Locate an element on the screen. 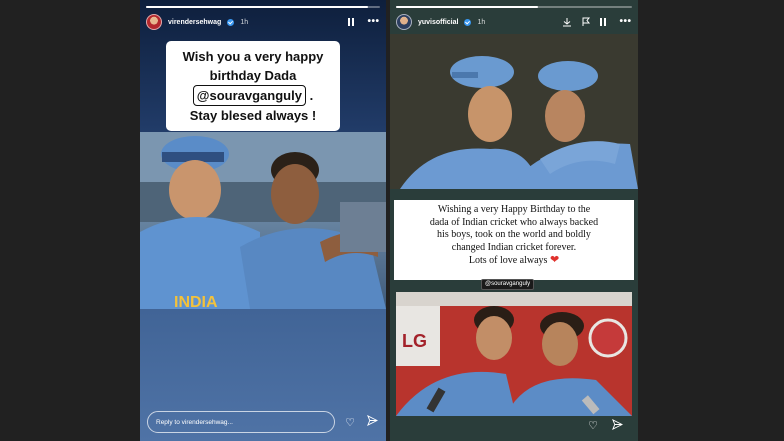 The height and width of the screenshot is (441, 784). download-icon is located at coordinates (568, 22).